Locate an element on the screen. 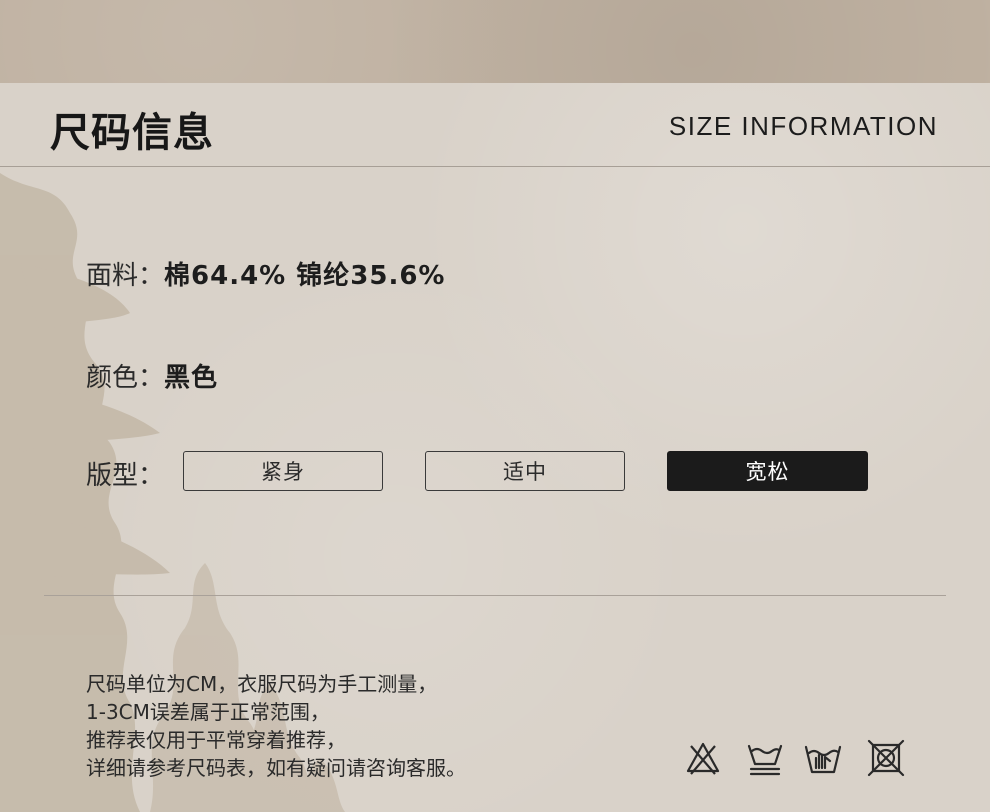 This screenshot has width=990, height=812. note-line: 尺码单位为CM，衣服尺码为手工测量， is located at coordinates (262, 684).